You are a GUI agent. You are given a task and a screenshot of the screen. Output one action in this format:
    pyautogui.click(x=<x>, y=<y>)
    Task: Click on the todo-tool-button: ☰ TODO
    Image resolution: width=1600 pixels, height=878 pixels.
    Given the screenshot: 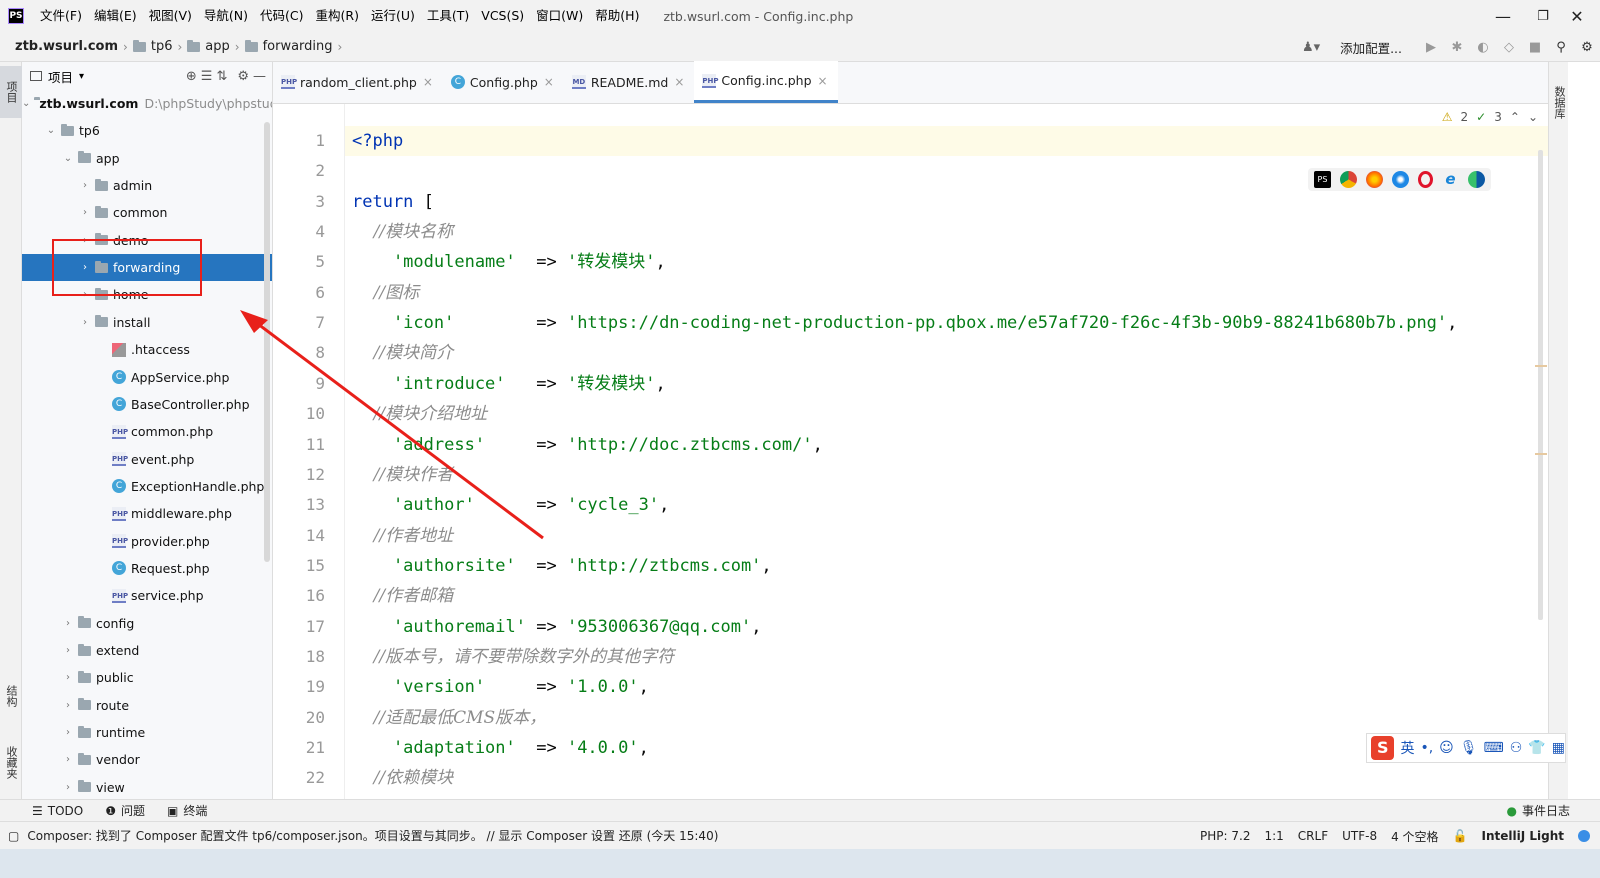 What is the action you would take?
    pyautogui.click(x=57, y=811)
    